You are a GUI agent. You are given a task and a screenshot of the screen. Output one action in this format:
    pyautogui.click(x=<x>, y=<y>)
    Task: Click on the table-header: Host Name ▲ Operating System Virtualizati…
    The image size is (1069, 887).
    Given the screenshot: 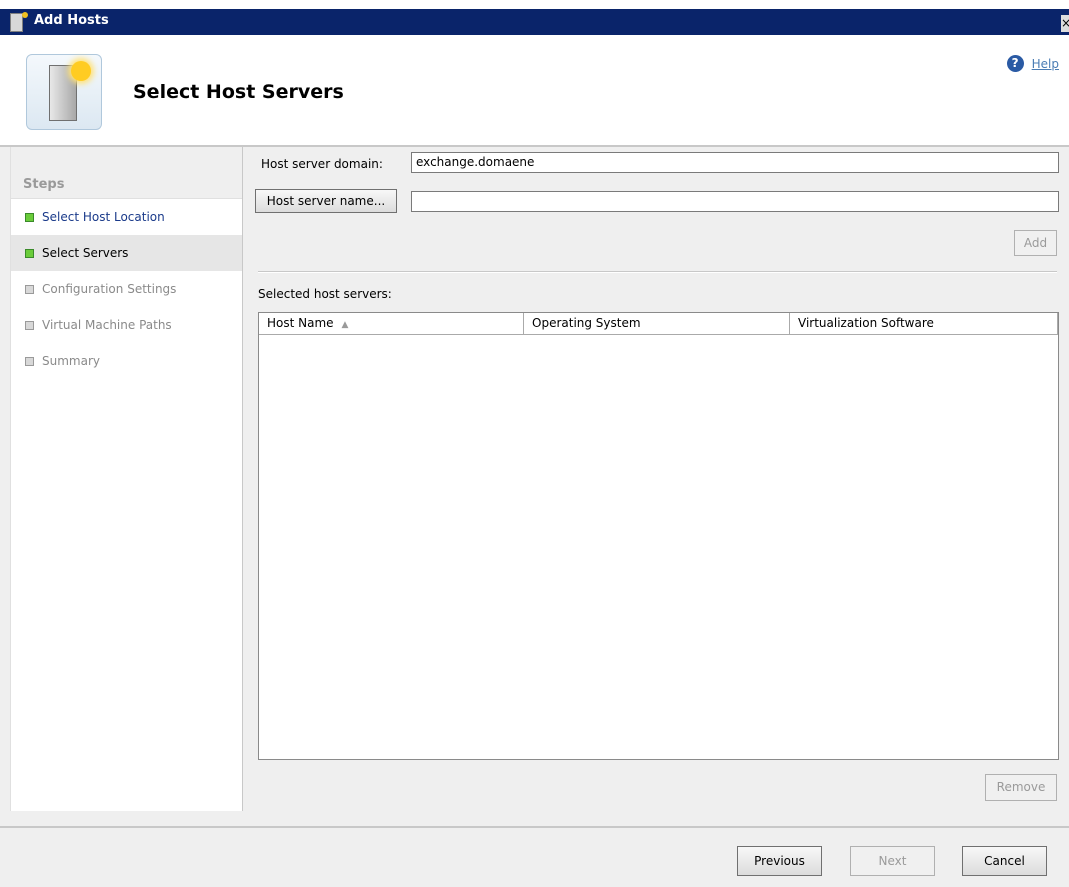 What is the action you would take?
    pyautogui.click(x=658, y=324)
    